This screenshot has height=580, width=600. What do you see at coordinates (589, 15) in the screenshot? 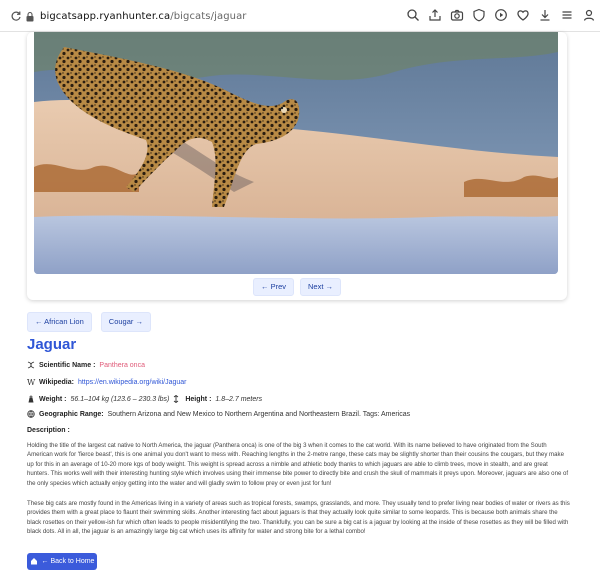
I see `profile-icon` at bounding box center [589, 15].